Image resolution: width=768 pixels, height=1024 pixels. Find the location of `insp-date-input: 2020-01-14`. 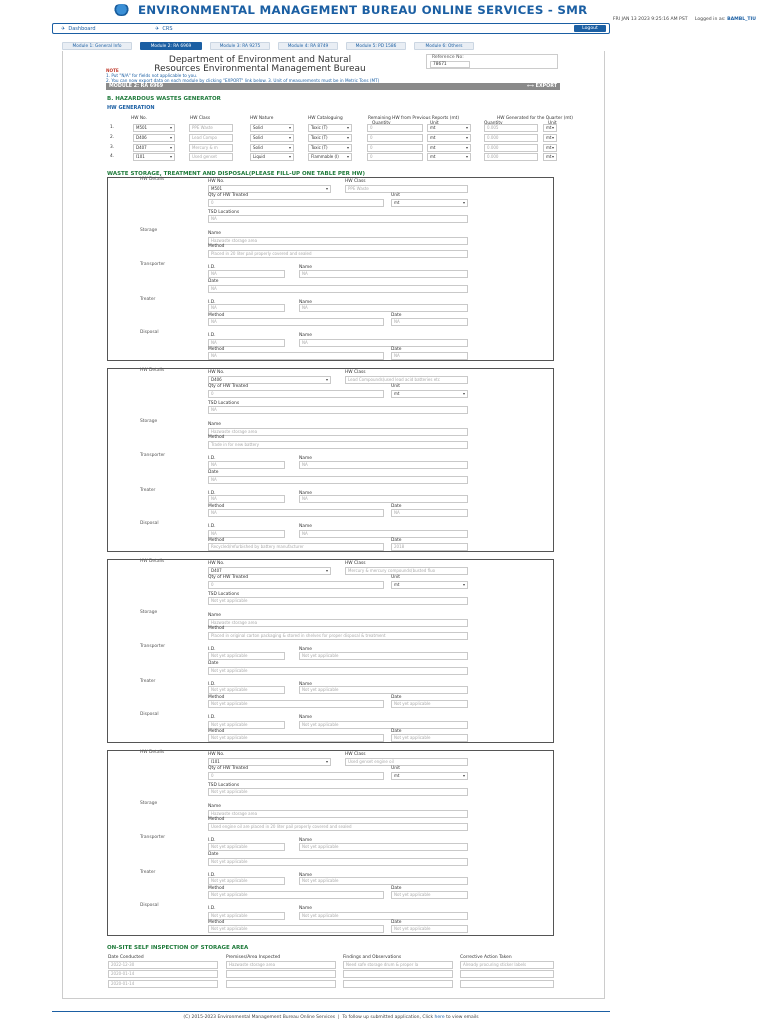

insp-date-input: 2020-01-14 is located at coordinates (163, 984).